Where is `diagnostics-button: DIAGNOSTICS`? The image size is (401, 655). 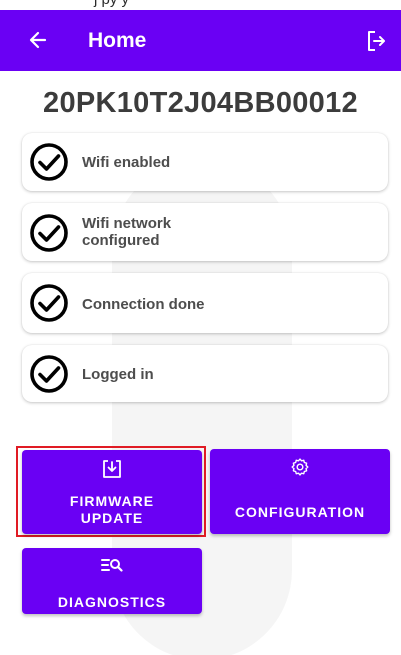
diagnostics-button: DIAGNOSTICS is located at coordinates (112, 581).